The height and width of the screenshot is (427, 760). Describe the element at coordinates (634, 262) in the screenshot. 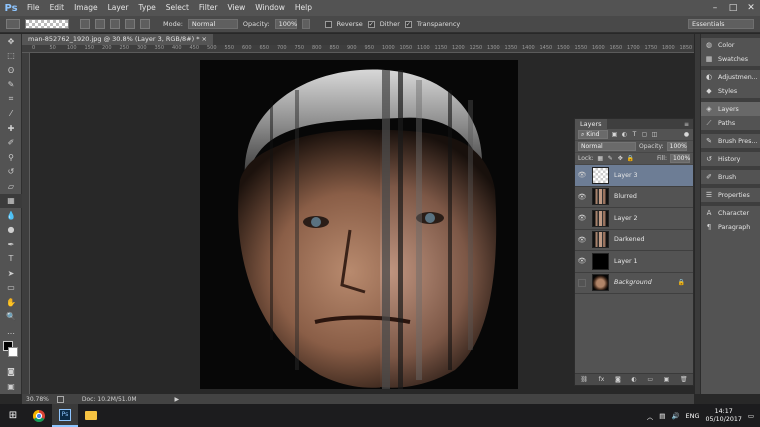

I see `layer-row: 👁 Layer 1` at that location.